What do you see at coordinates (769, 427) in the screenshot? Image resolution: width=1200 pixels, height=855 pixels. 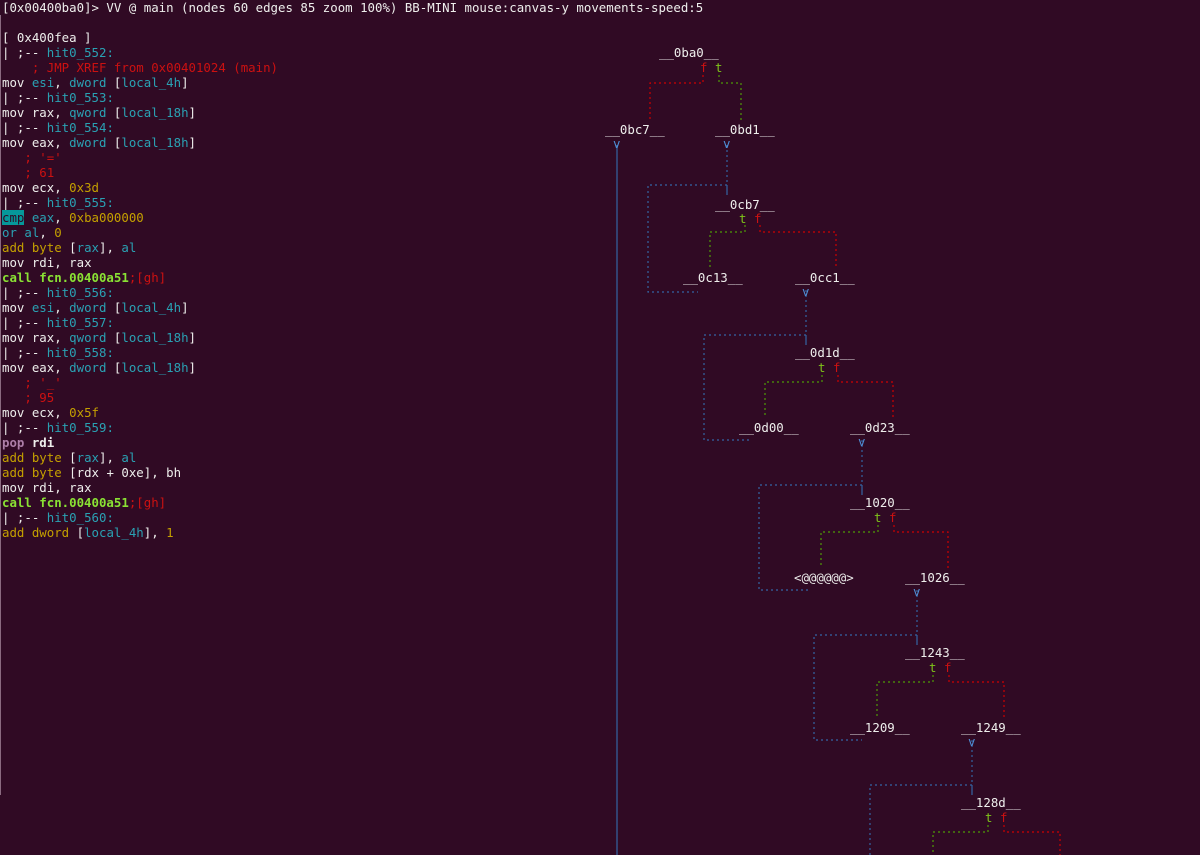 I see `graph-node-0d00: __0d00__` at bounding box center [769, 427].